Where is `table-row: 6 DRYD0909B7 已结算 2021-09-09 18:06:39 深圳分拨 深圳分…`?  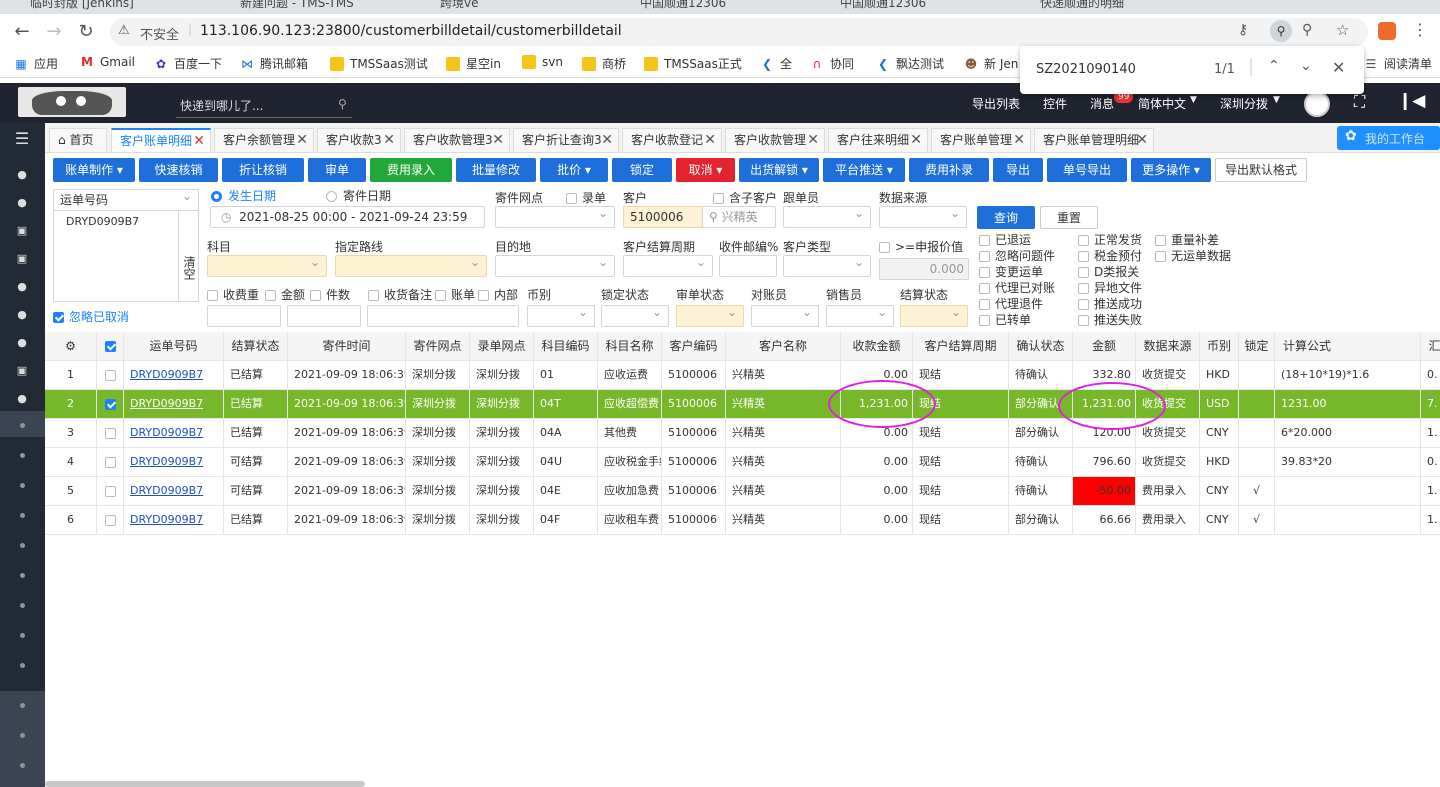 table-row: 6 DRYD0909B7 已结算 2021-09-09 18:06:39 深圳分拨 深圳分… is located at coordinates (742, 520).